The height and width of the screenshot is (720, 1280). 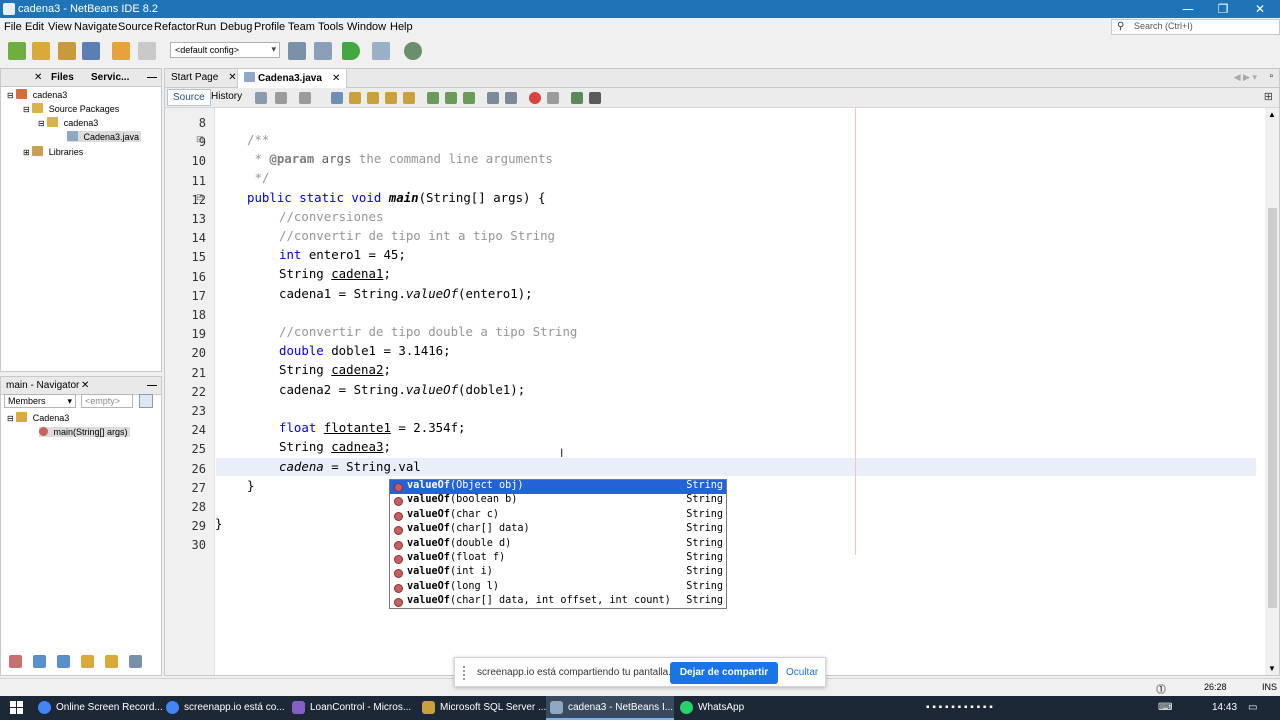 I want to click on code-line-19: //convertir de tipo double a tipo String, so click(x=428, y=331).